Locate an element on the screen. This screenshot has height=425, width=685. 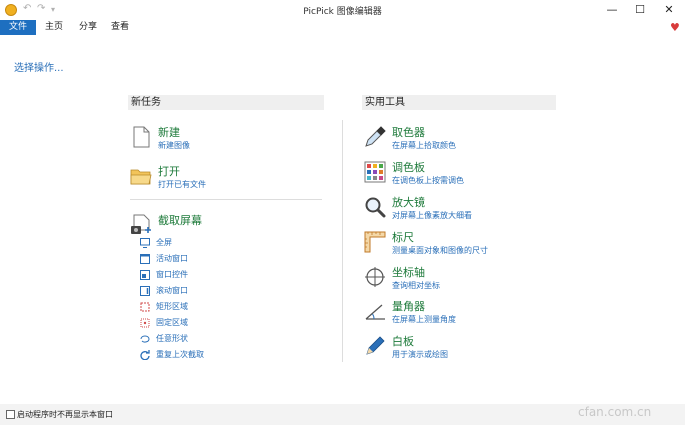
scroll-window-icon is located at coordinates (145, 291).